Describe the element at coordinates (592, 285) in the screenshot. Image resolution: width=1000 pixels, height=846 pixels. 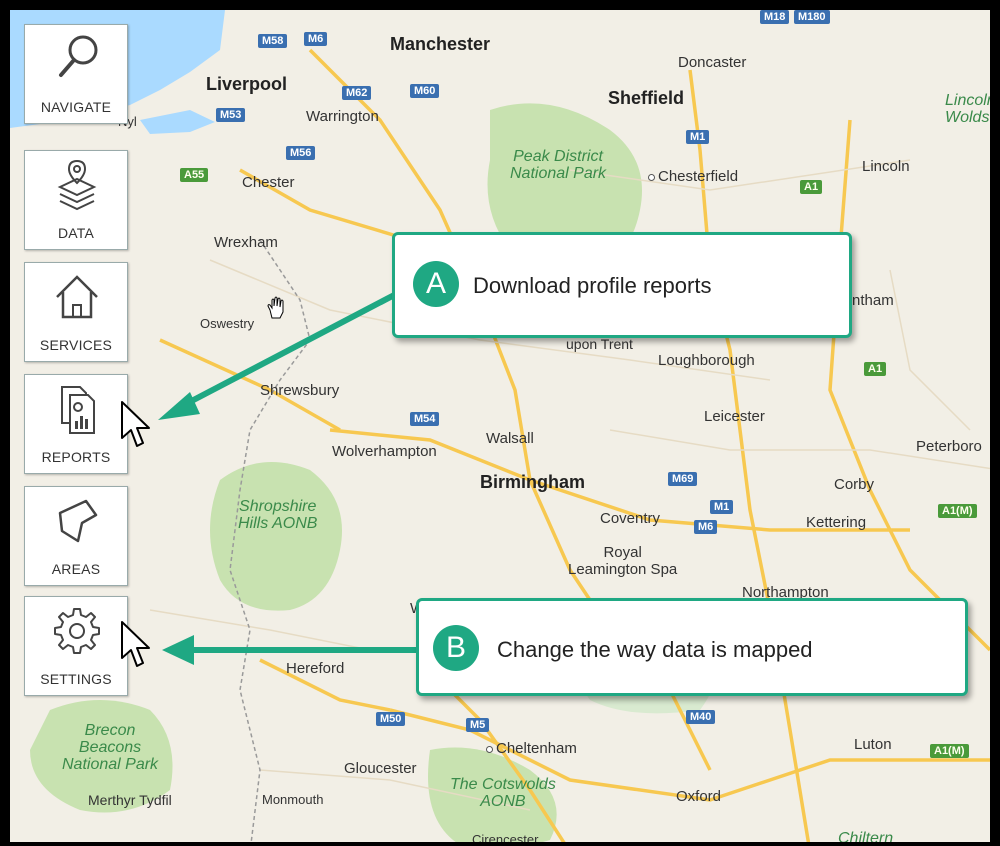
I see `callout-a-text: Download profile reports` at that location.